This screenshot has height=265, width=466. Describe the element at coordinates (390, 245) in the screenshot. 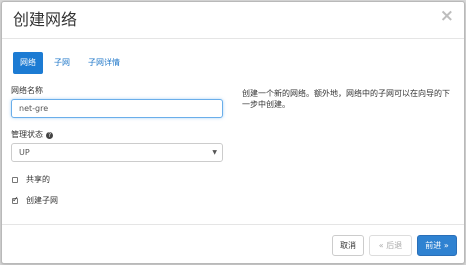

I see `back-button: « 后退` at that location.